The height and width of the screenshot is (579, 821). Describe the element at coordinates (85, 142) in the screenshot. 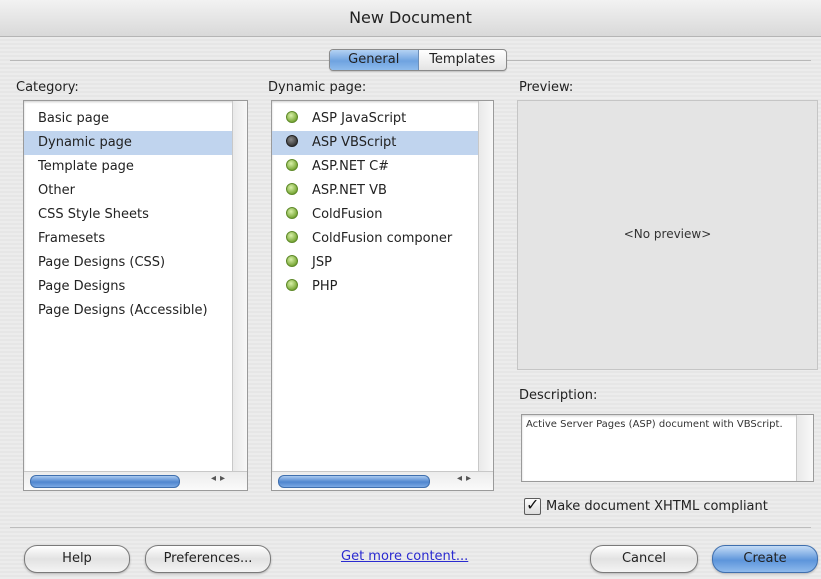

I see `list-item-label: Dynamic page` at that location.